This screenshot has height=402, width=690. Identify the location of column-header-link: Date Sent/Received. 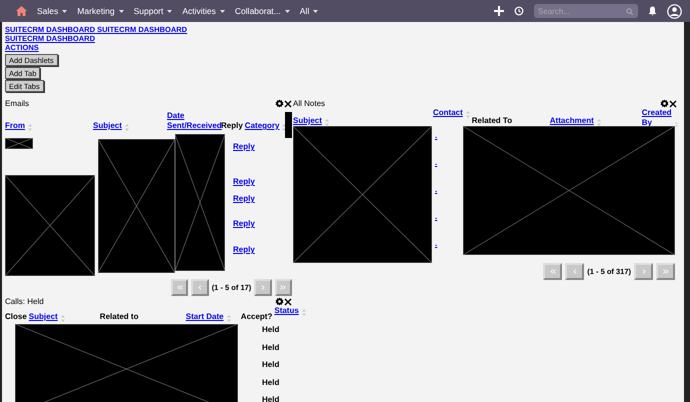
(194, 121).